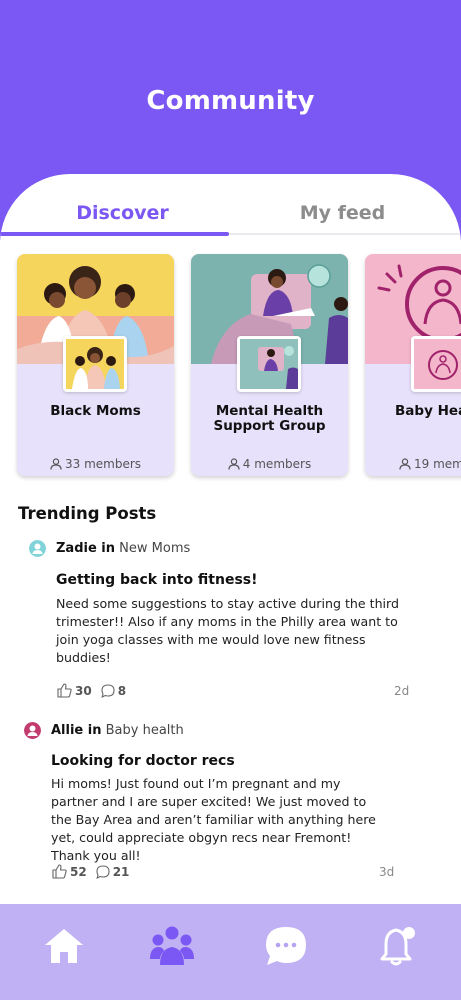  I want to click on chat-icon, so click(286, 946).